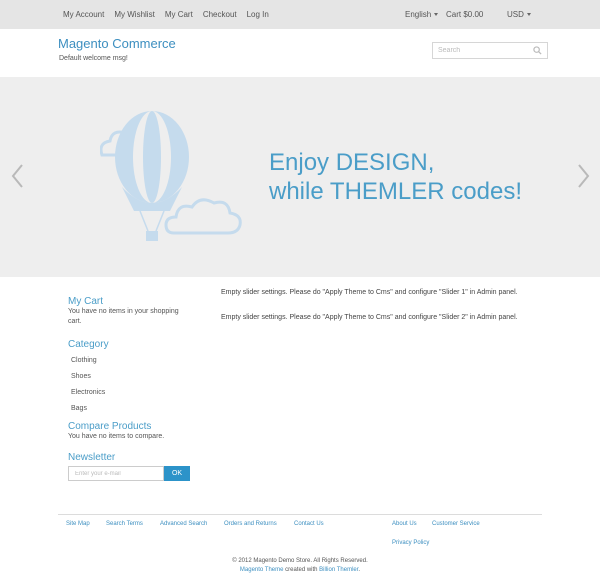 This screenshot has width=600, height=579. What do you see at coordinates (134, 14) in the screenshot?
I see `my-wishlist-link: My Wishlist` at bounding box center [134, 14].